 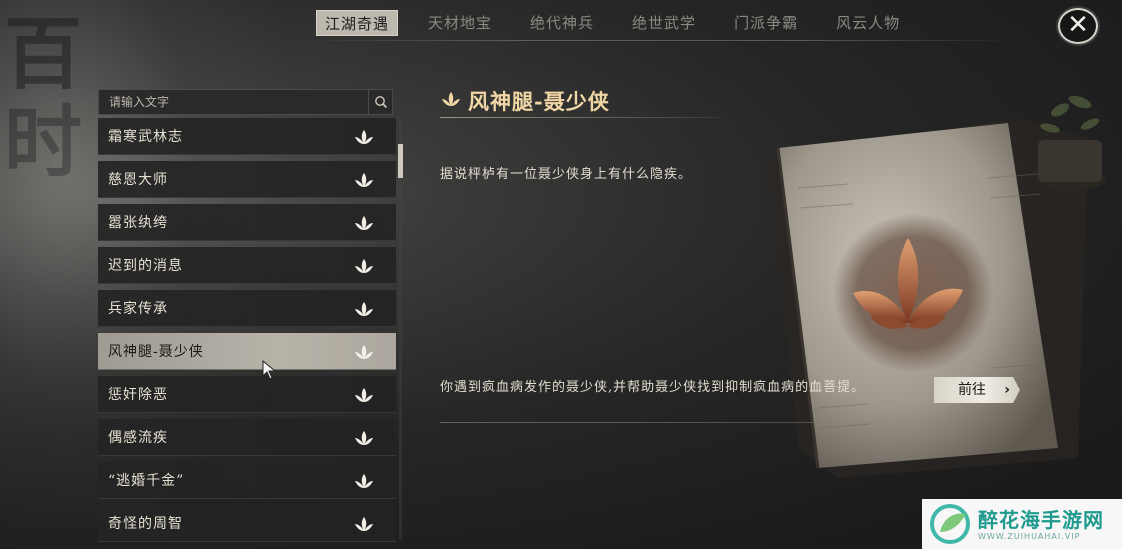 I want to click on list-item-label: 迟到的消息, so click(x=145, y=266).